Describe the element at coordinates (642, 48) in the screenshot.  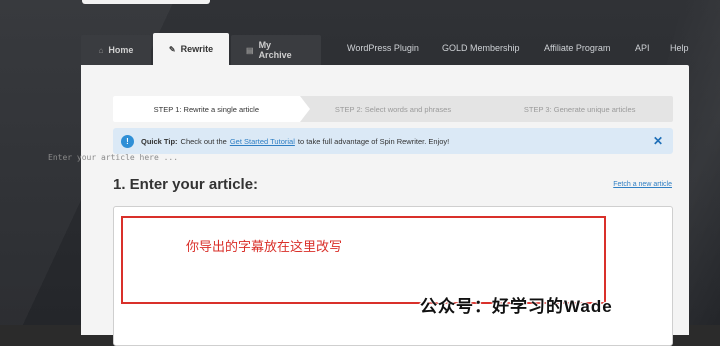
I see `nav-link-api: API` at that location.